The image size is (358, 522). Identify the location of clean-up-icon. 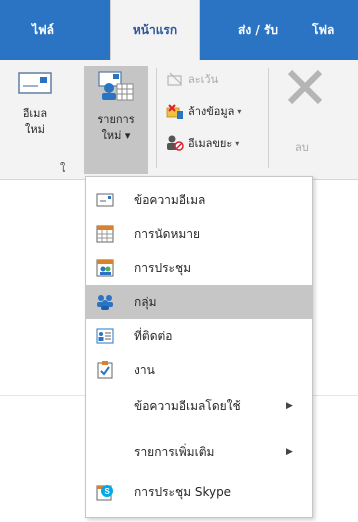
(175, 111).